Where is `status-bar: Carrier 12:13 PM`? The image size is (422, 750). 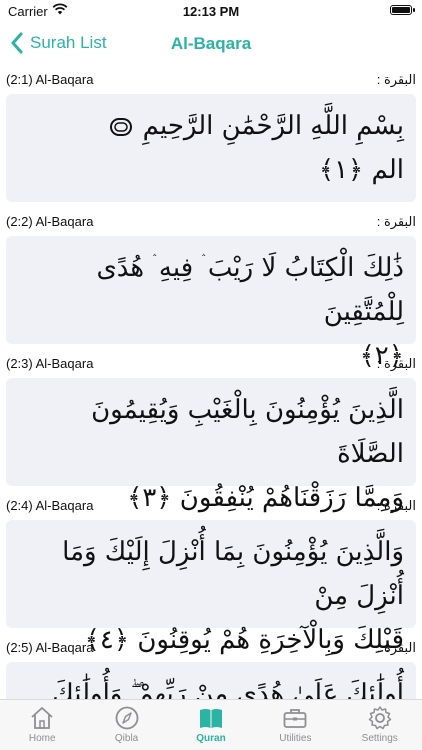
status-bar: Carrier 12:13 PM is located at coordinates (211, 11).